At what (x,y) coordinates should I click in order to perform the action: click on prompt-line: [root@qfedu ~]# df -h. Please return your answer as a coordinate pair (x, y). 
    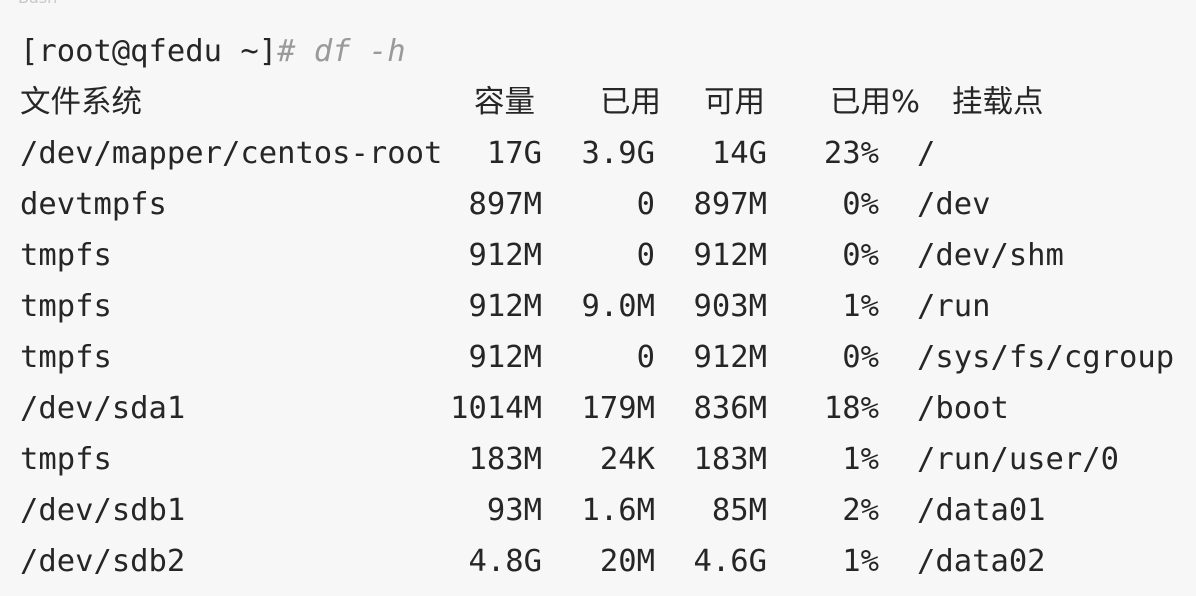
    Looking at the image, I should click on (605, 51).